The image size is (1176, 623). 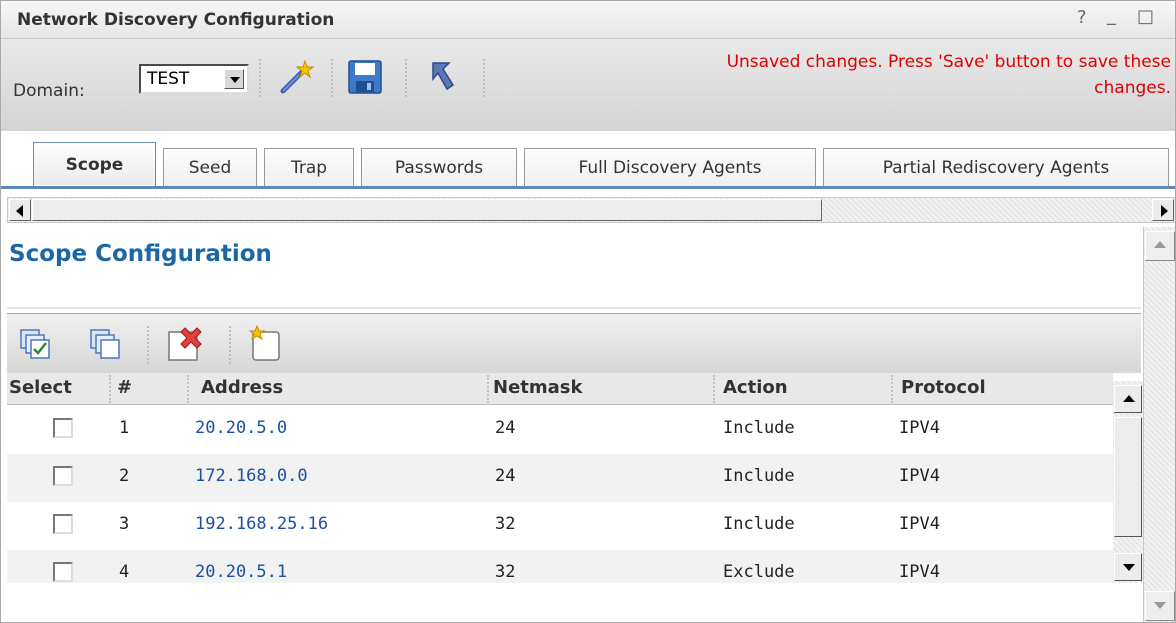 What do you see at coordinates (1145, 16) in the screenshot?
I see `maximize-button: □` at bounding box center [1145, 16].